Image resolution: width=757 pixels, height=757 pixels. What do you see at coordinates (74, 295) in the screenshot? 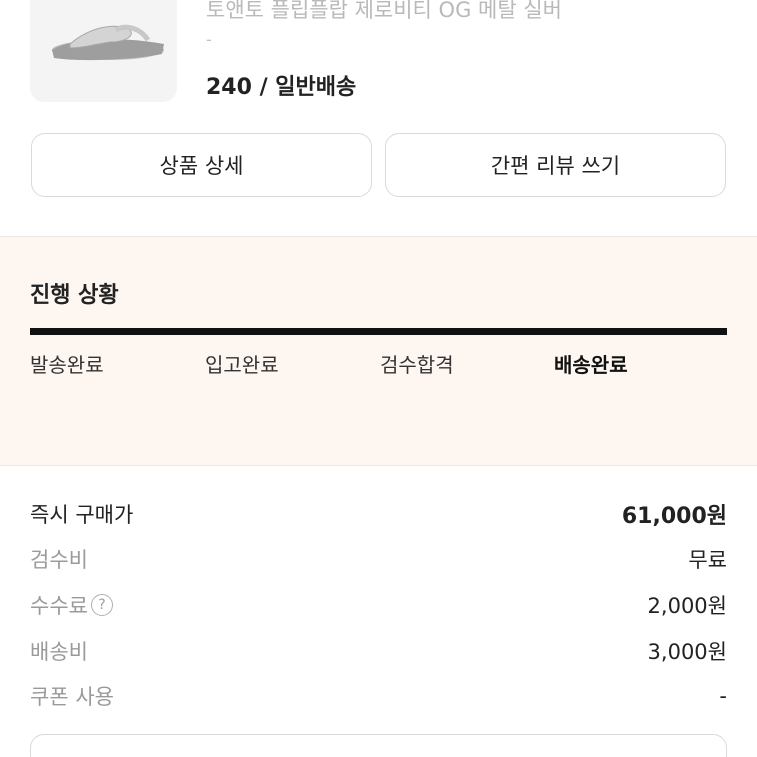
I see `progress-title: 진행 상황` at bounding box center [74, 295].